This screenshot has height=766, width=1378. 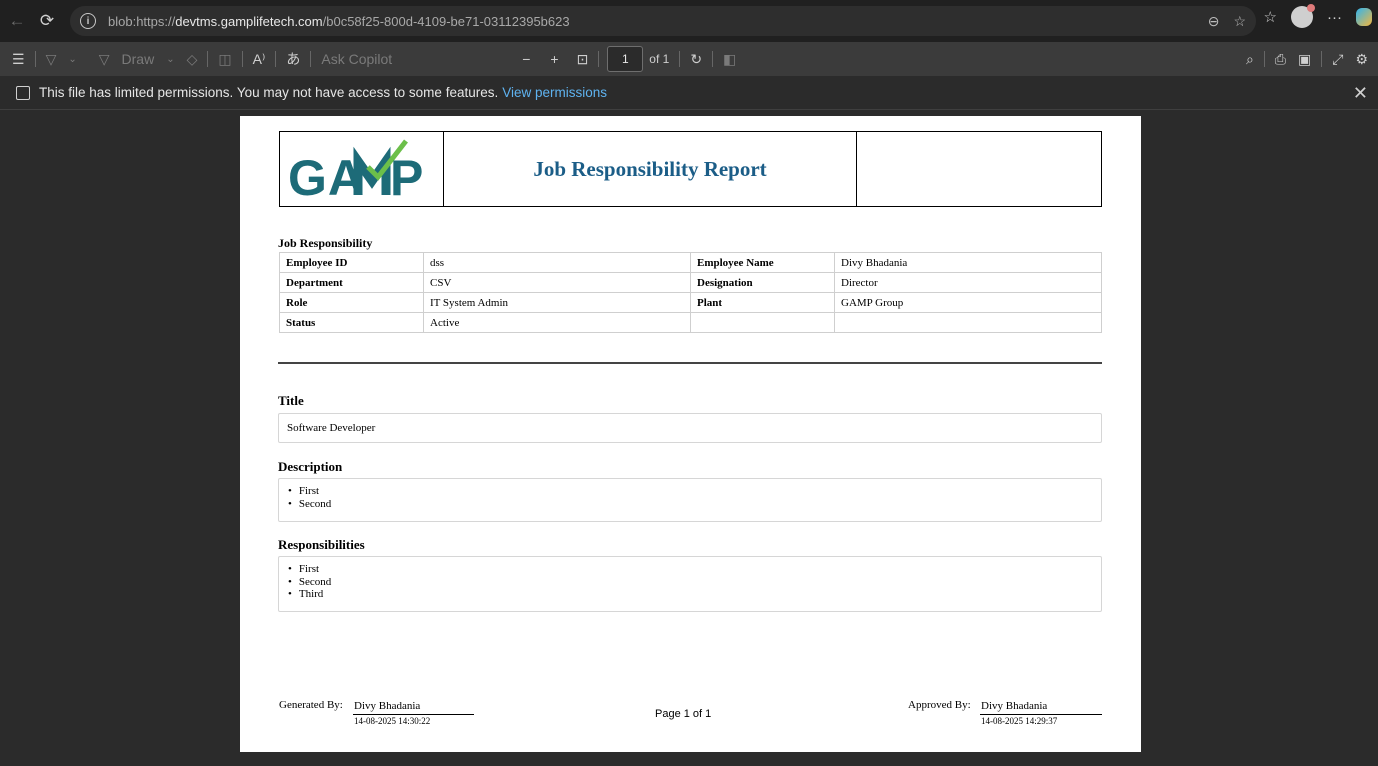 I want to click on table-value: Active, so click(x=557, y=322).